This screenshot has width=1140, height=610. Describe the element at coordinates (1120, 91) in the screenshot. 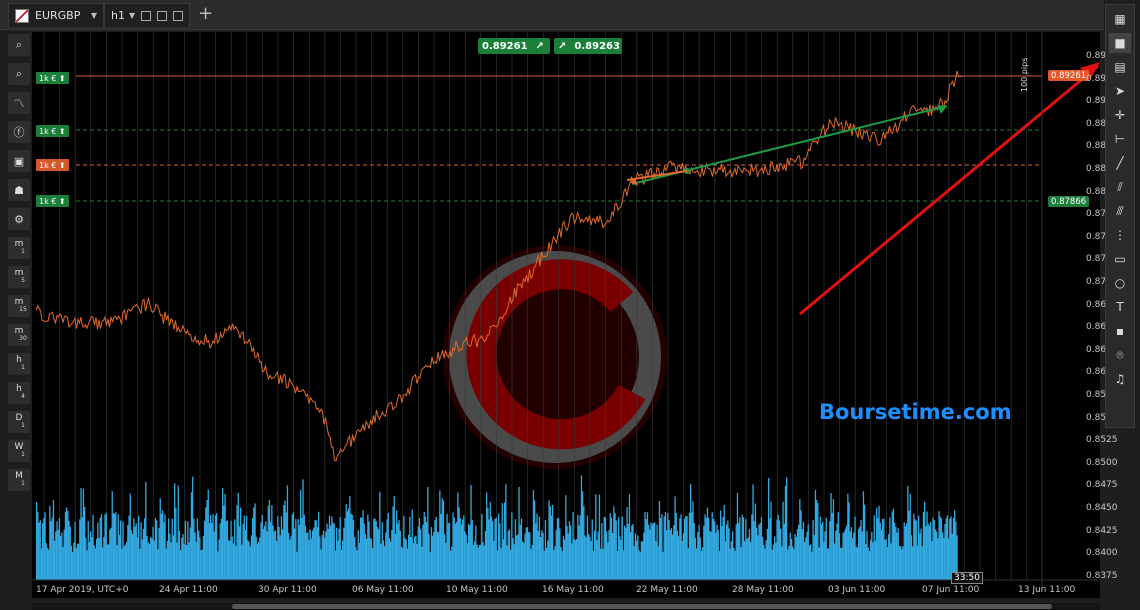

I see `cursor-icon: ➤` at that location.